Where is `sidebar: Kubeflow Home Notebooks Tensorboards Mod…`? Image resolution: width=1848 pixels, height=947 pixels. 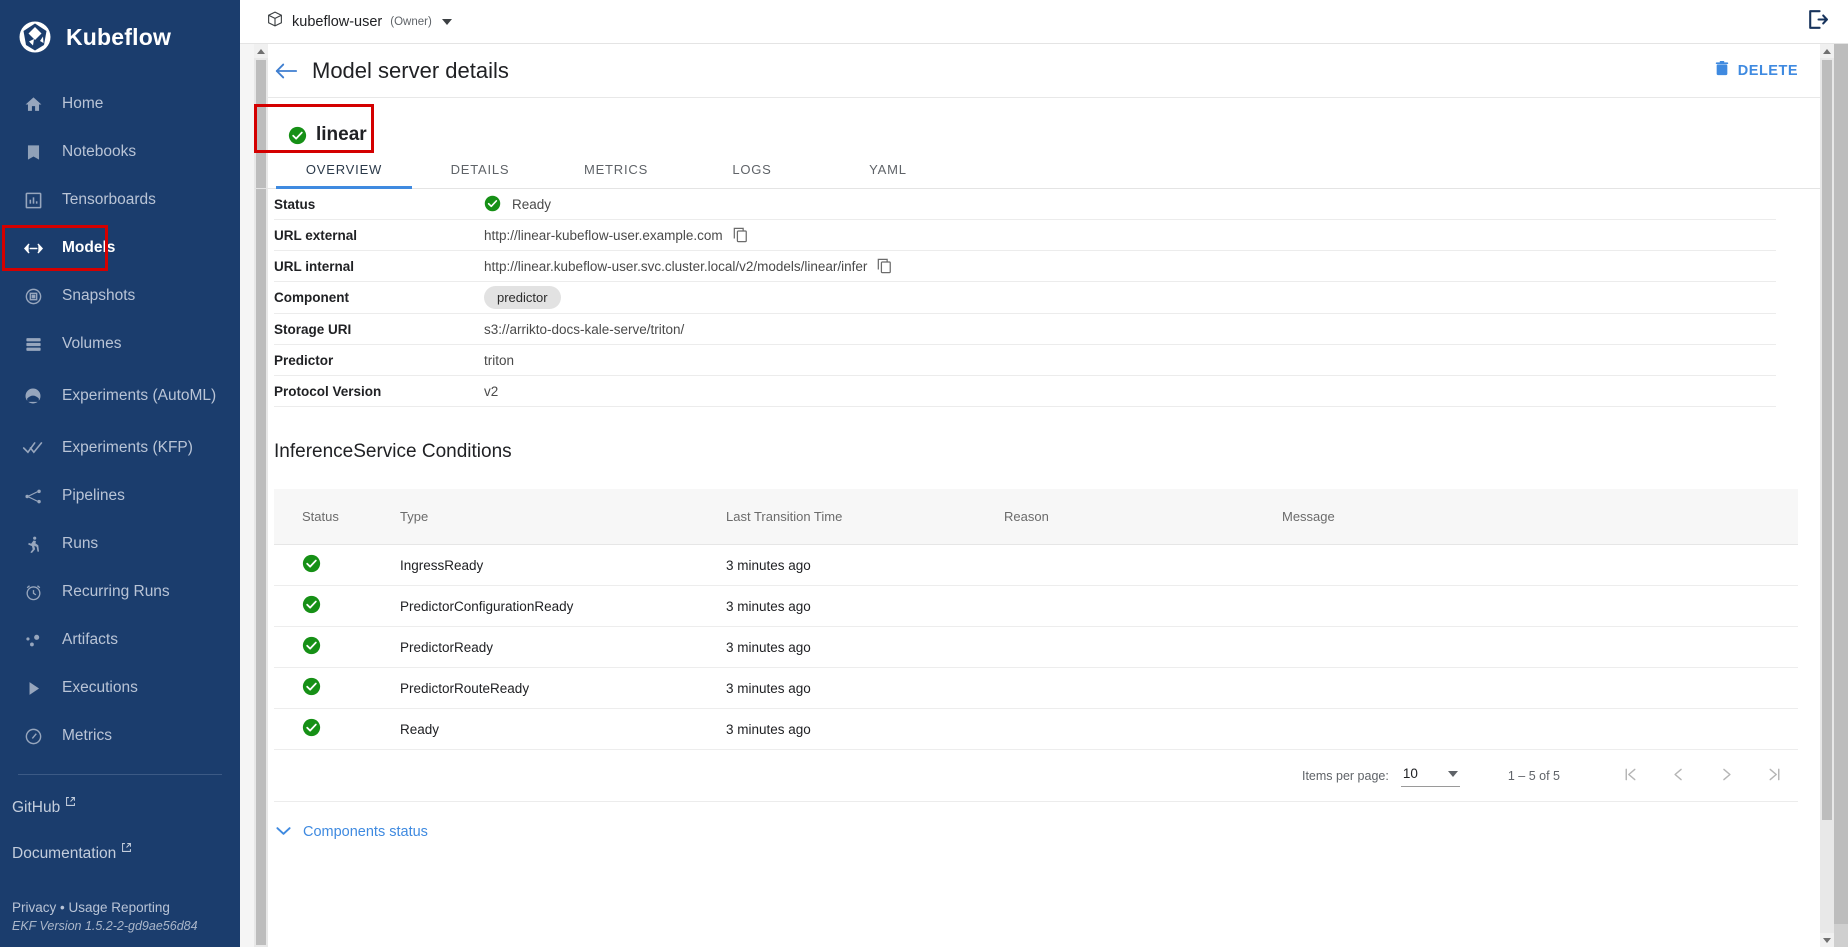
sidebar: Kubeflow Home Notebooks Tensorboards Mod… is located at coordinates (120, 473).